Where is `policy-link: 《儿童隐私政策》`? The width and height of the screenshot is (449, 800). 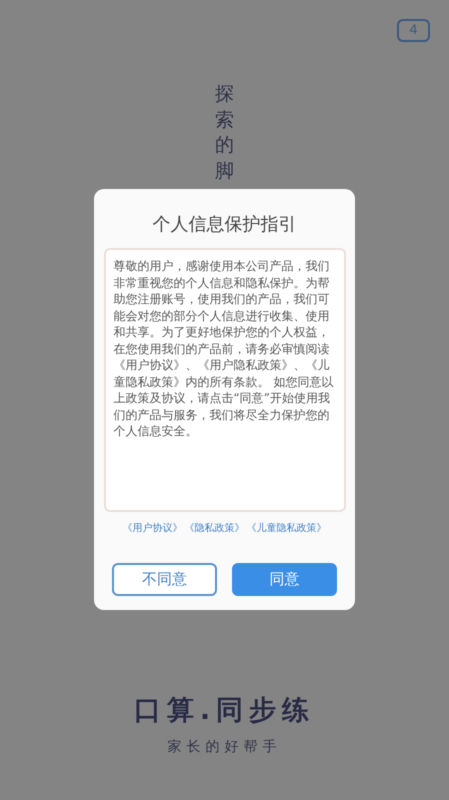 policy-link: 《儿童隐私政策》 is located at coordinates (286, 528).